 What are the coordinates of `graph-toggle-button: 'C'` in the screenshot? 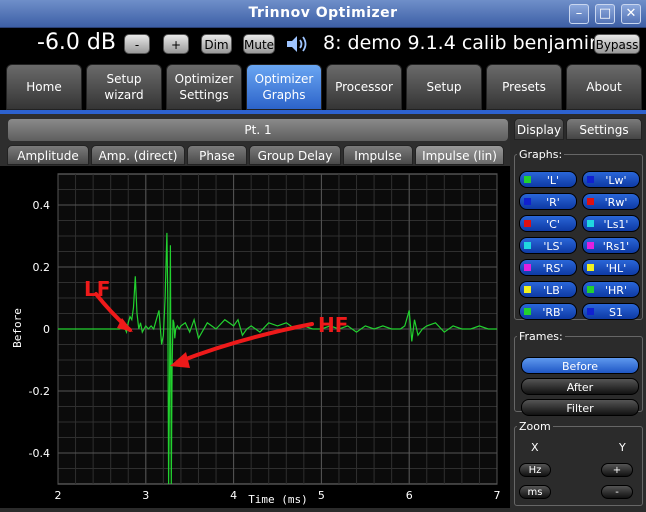 It's located at (548, 223).